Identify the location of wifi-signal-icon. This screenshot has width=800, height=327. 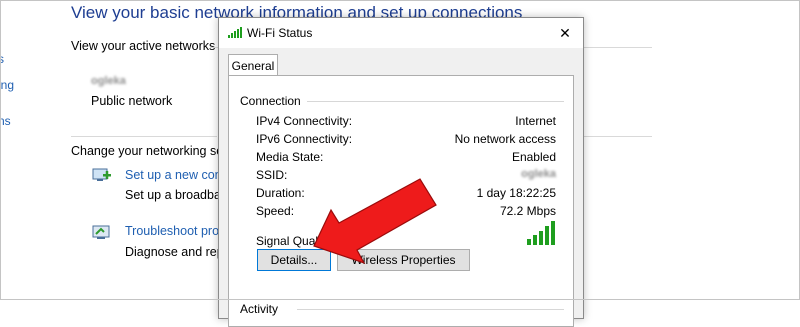
(235, 32).